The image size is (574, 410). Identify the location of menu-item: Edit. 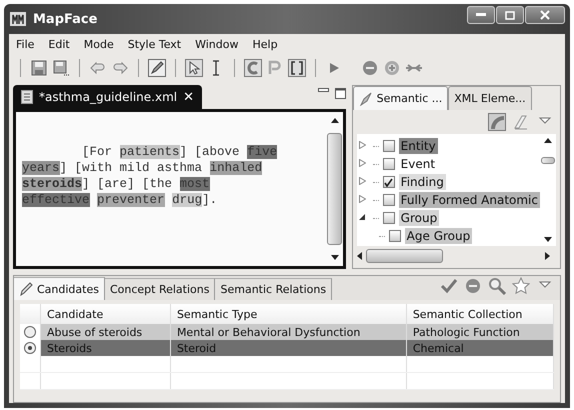
(59, 44).